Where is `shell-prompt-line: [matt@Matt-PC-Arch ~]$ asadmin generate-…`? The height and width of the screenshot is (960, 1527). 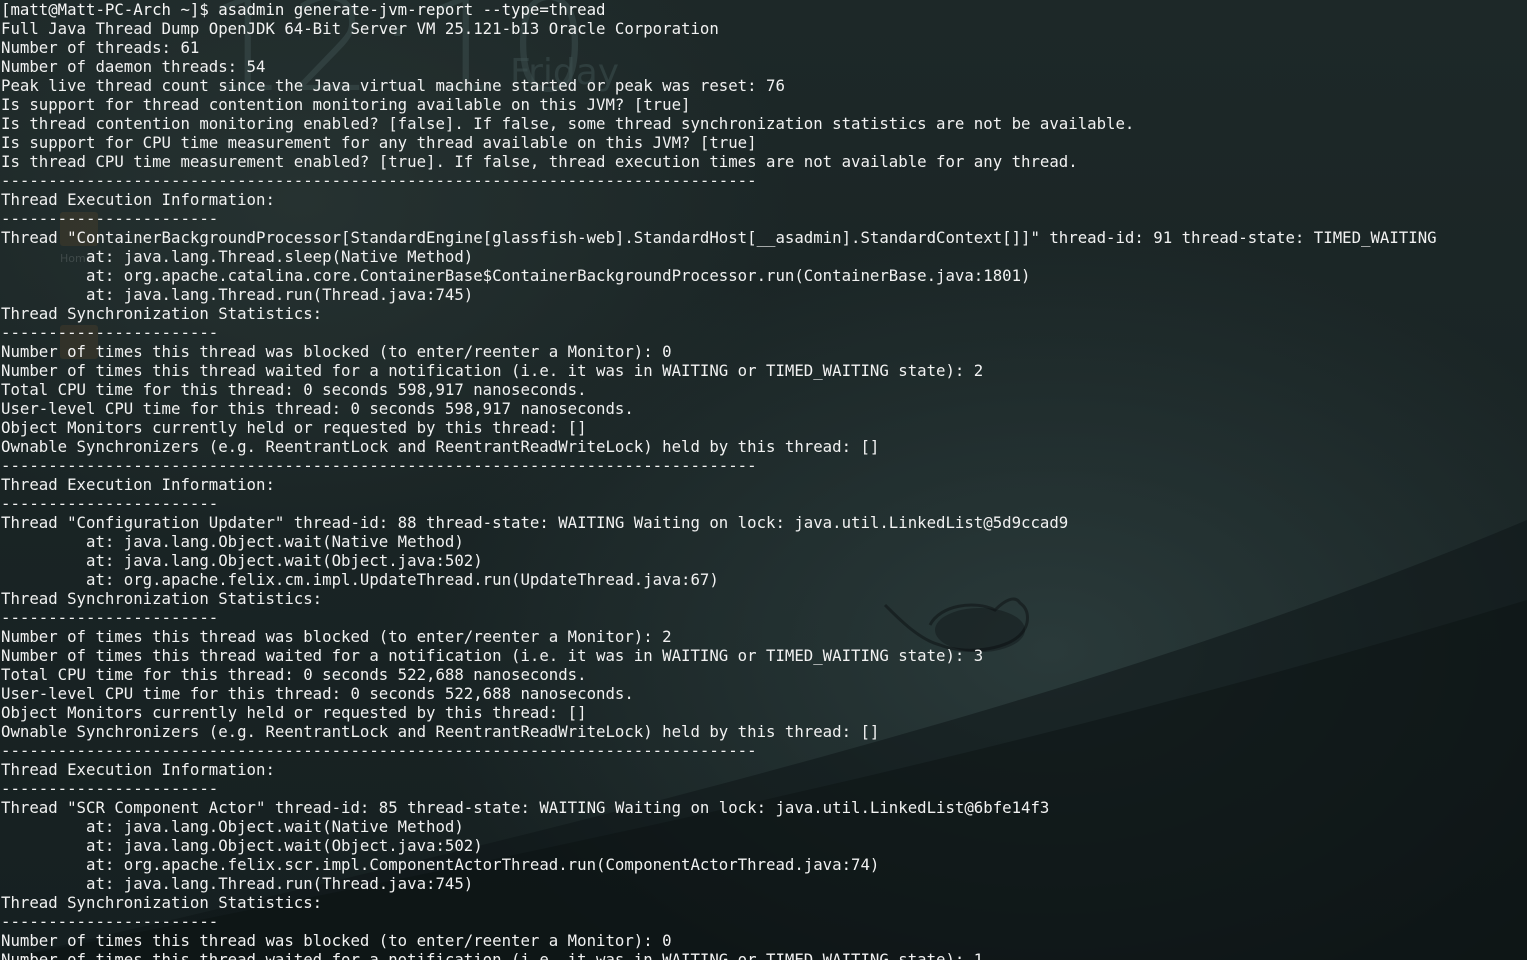
shell-prompt-line: [matt@Matt-PC-Arch ~]$ asadmin generate-… is located at coordinates (303, 9).